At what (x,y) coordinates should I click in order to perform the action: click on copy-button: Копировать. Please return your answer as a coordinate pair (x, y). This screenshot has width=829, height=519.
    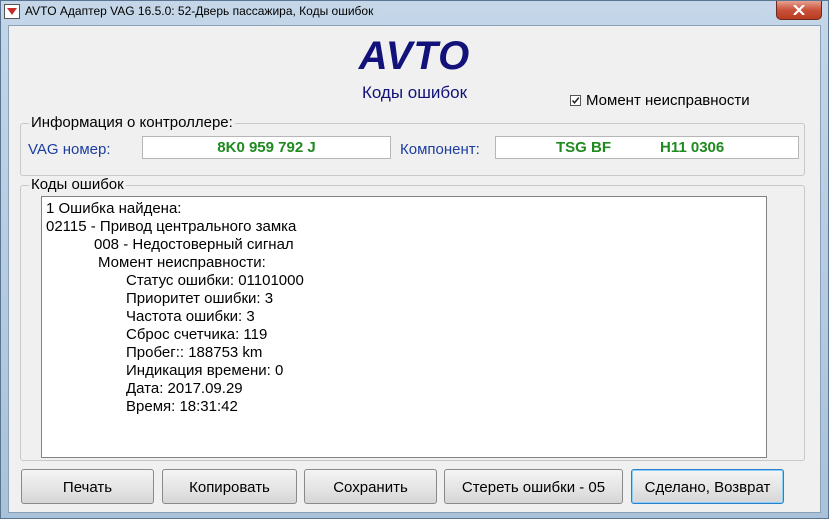
    Looking at the image, I should click on (229, 486).